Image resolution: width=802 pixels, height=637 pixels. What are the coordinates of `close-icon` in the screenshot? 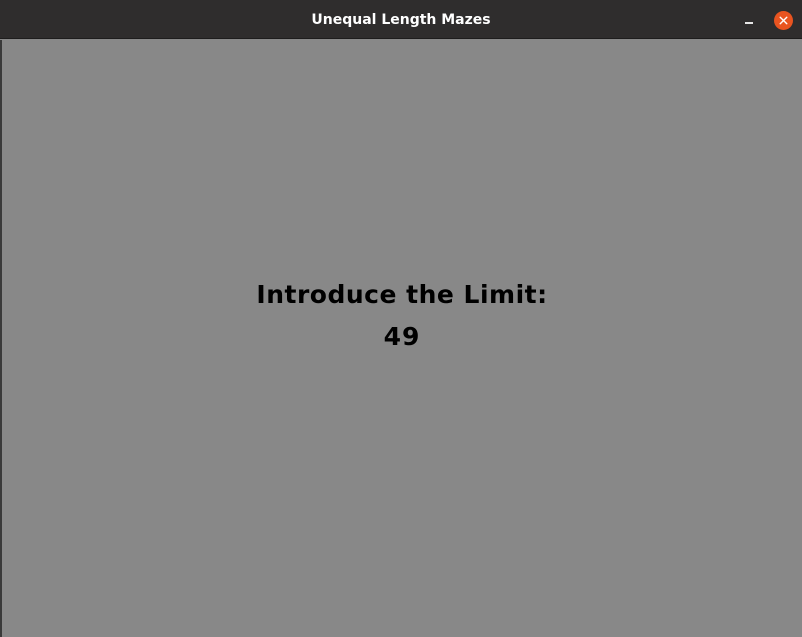 It's located at (783, 20).